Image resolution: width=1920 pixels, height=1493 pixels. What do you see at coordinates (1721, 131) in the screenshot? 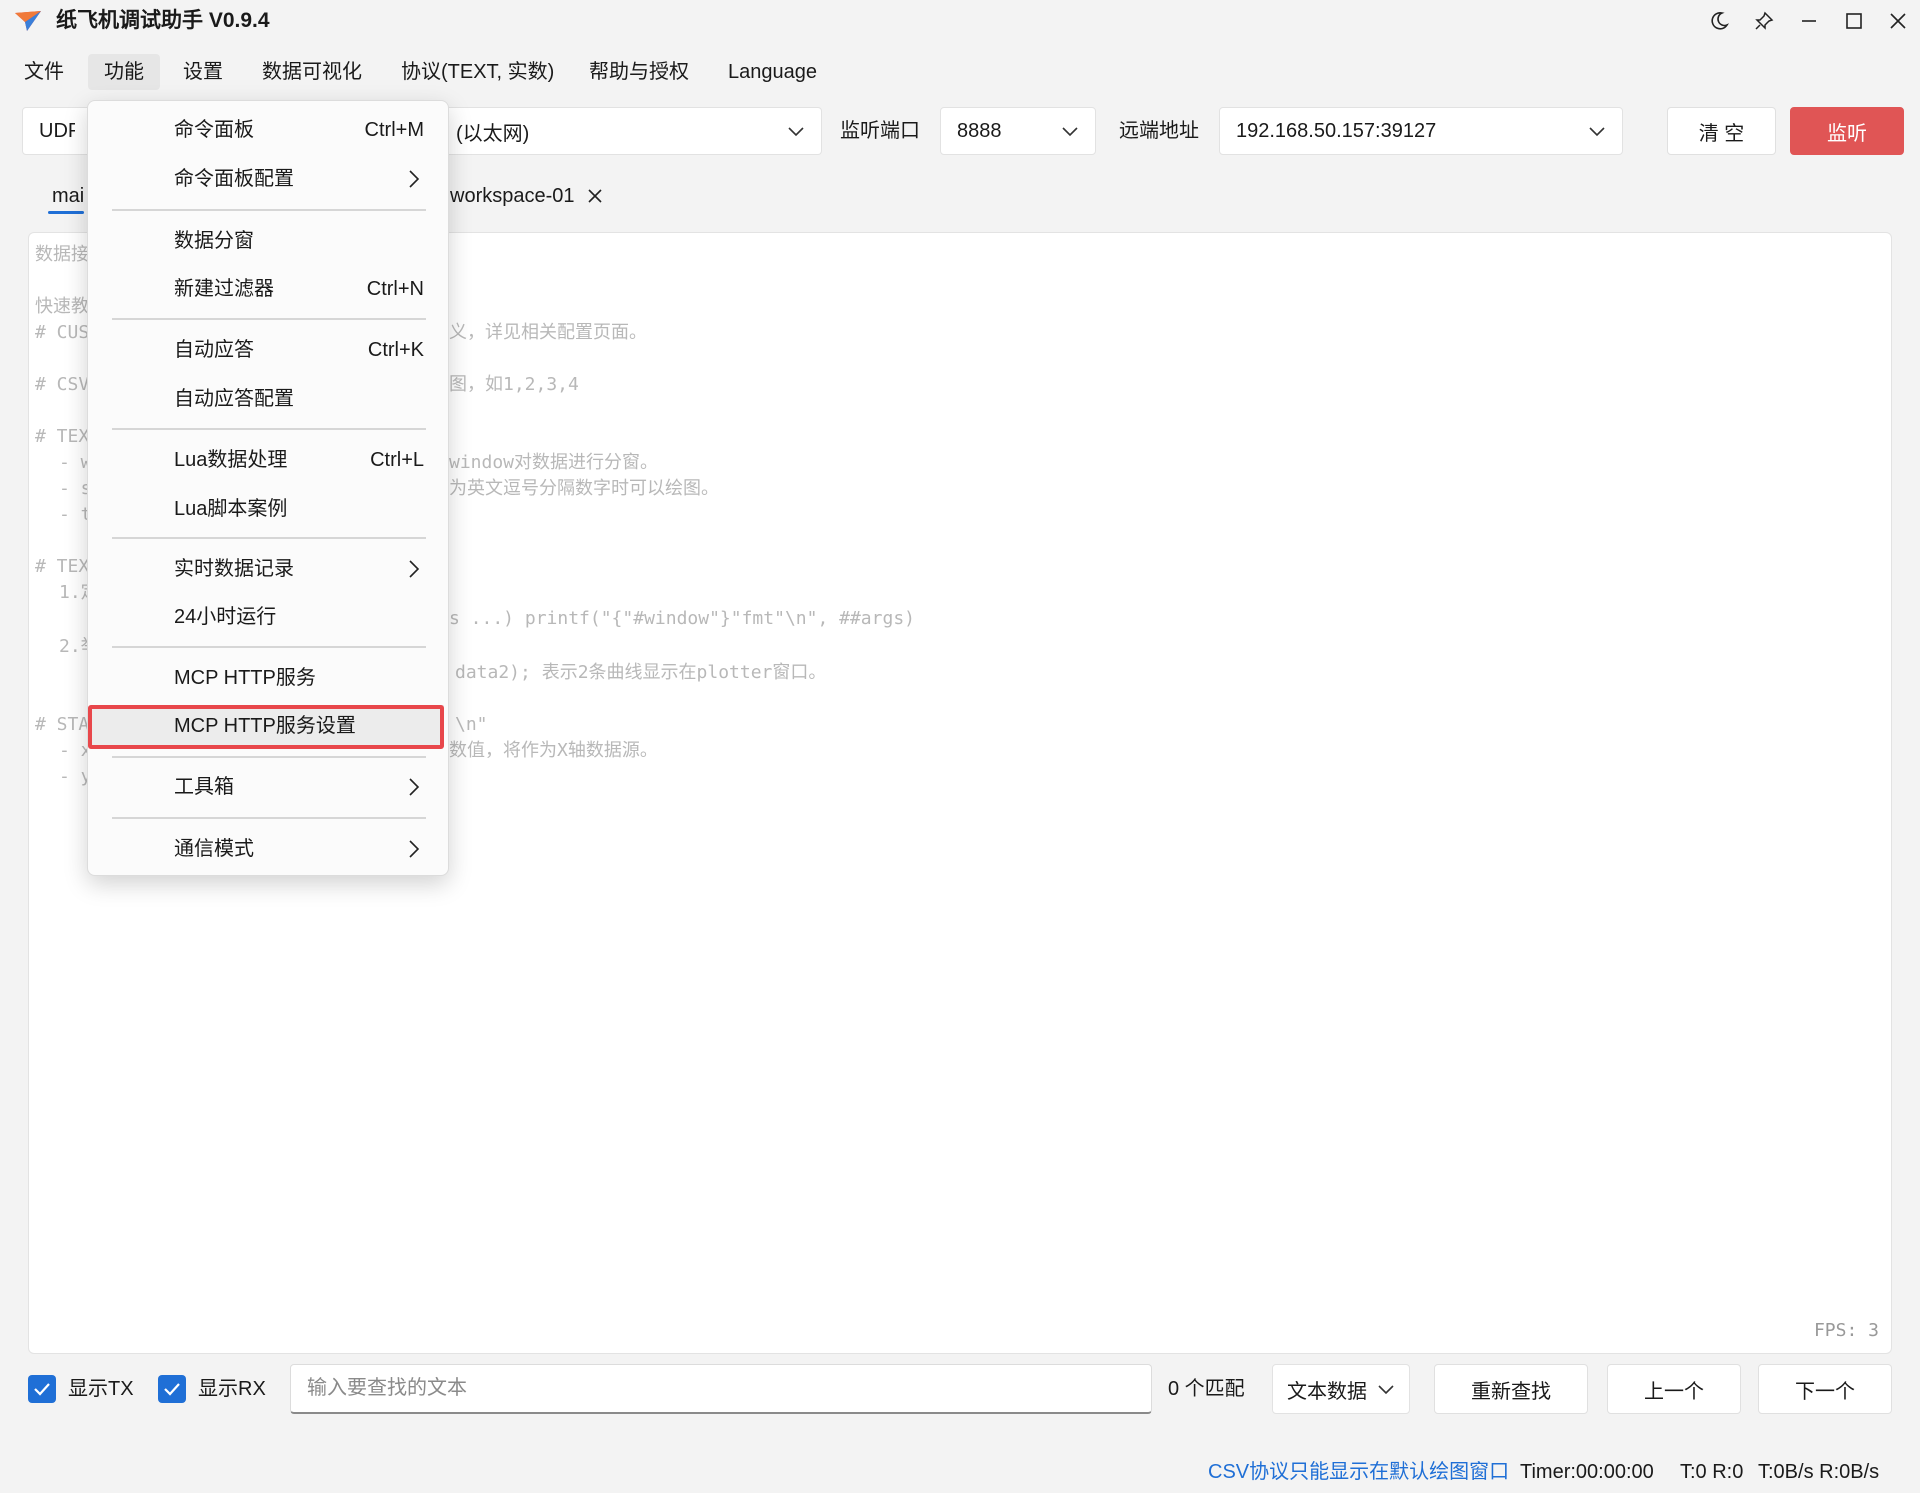
I see `clear-button: 清 空` at bounding box center [1721, 131].